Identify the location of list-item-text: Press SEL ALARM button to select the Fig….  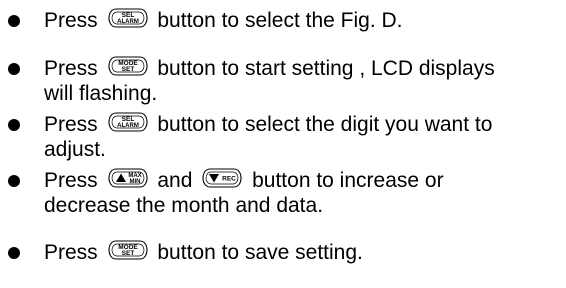
(305, 20).